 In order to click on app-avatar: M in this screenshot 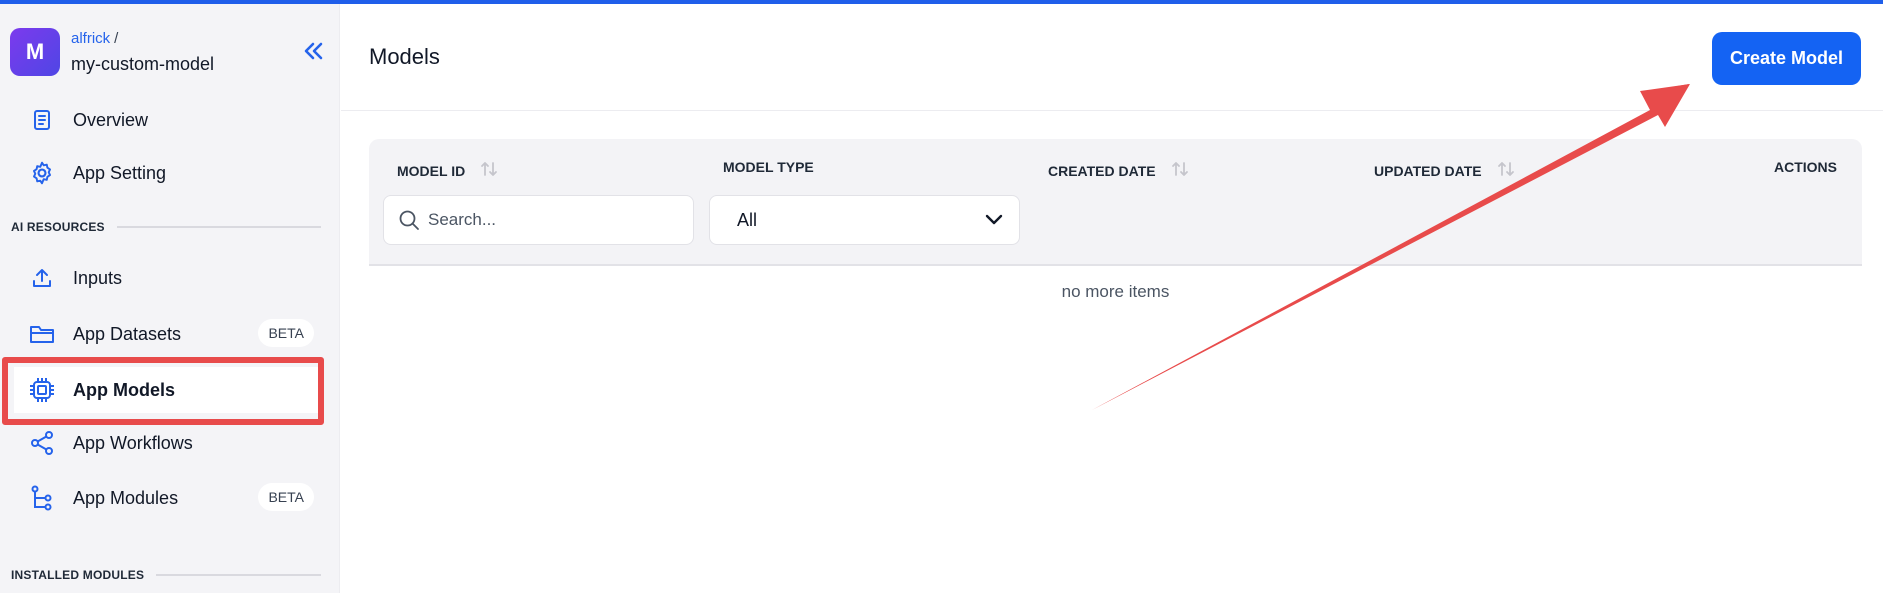, I will do `click(35, 52)`.